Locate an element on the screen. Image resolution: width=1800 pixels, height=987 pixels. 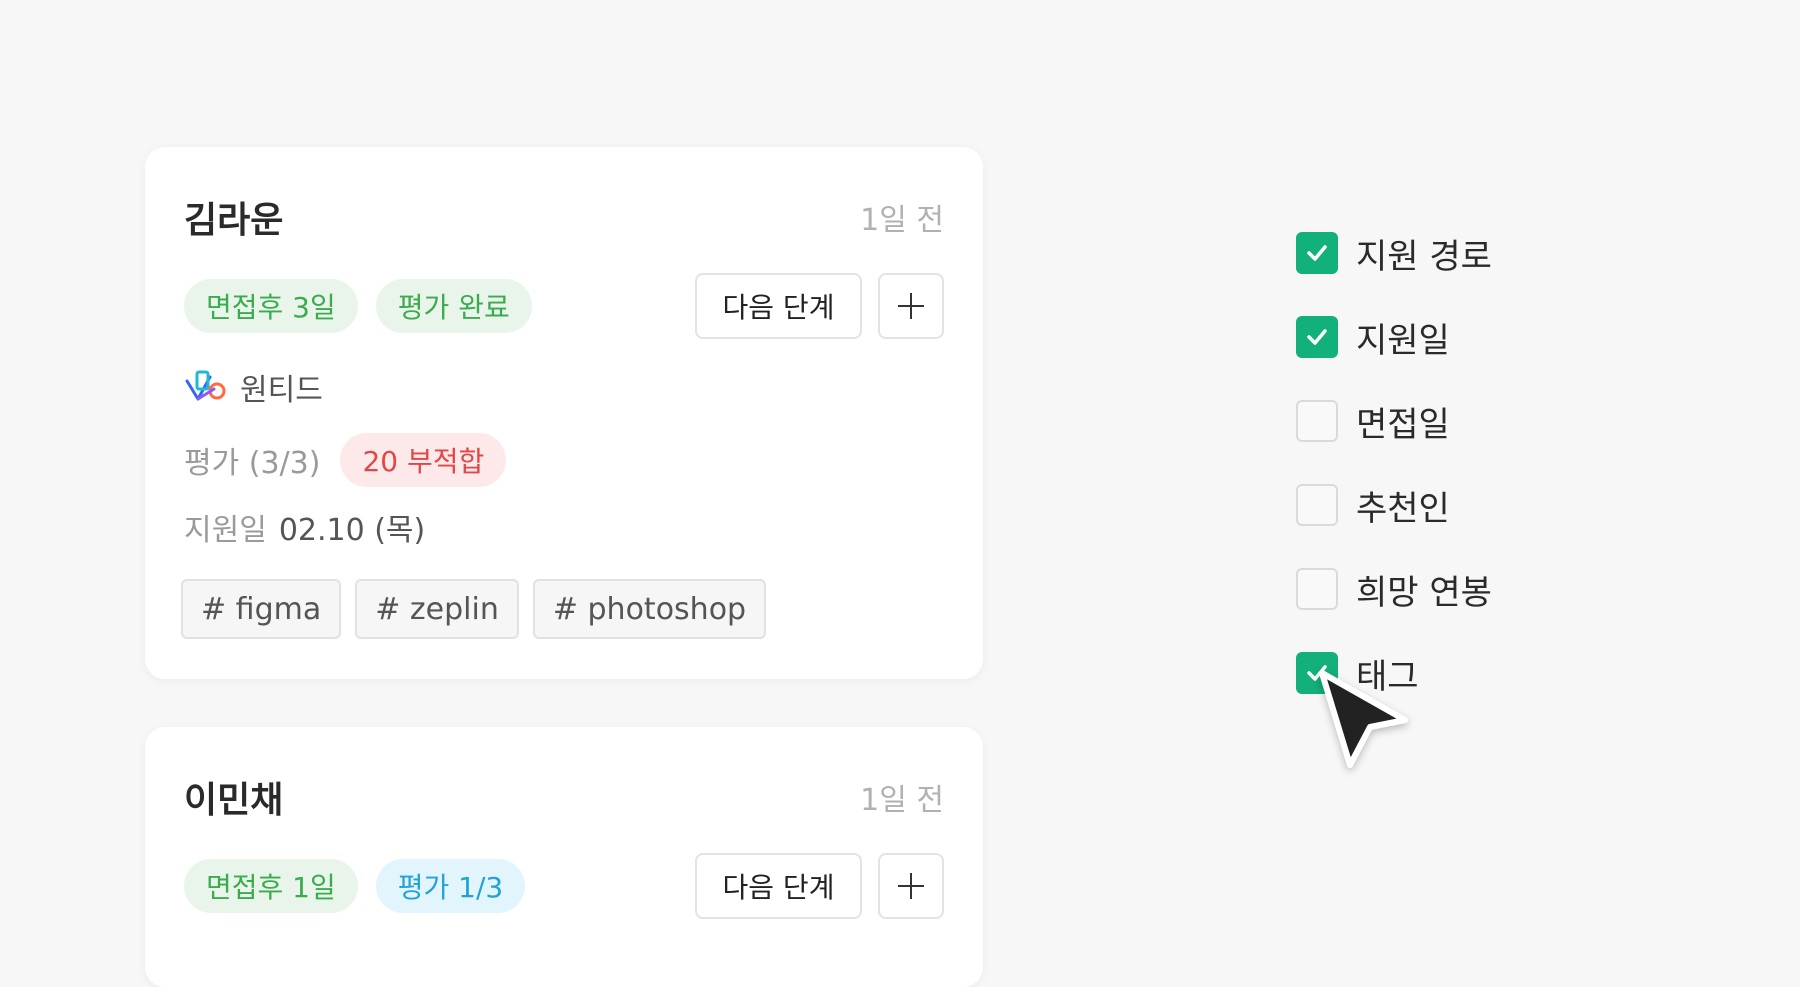
tag: # zeplin is located at coordinates (437, 609).